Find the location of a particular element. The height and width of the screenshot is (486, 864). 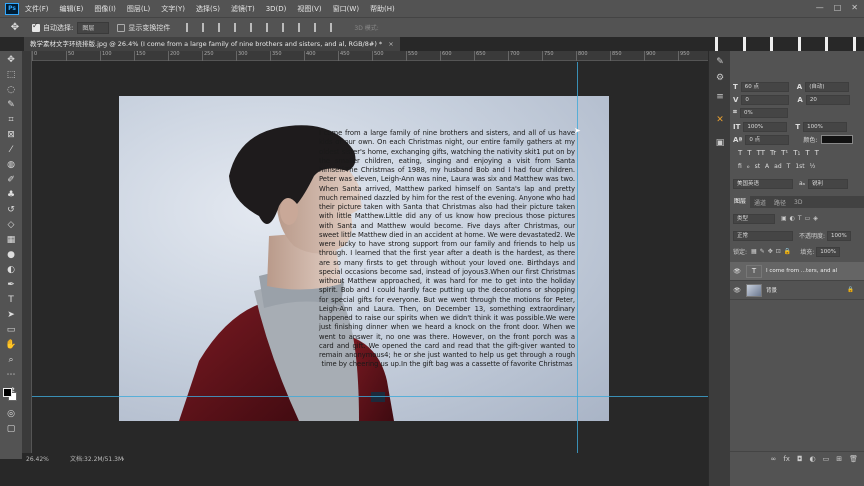

align-middle-icon is located at coordinates (254, 27).